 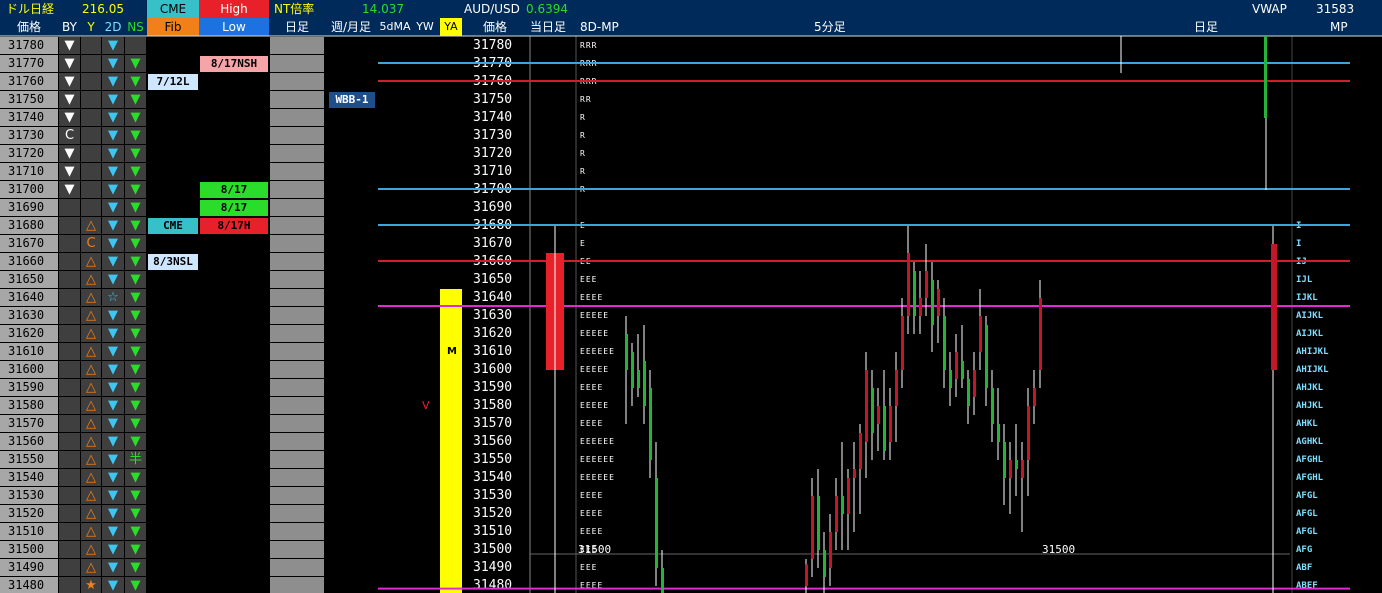 I want to click on daily-candle-red, so click(x=1274, y=307).